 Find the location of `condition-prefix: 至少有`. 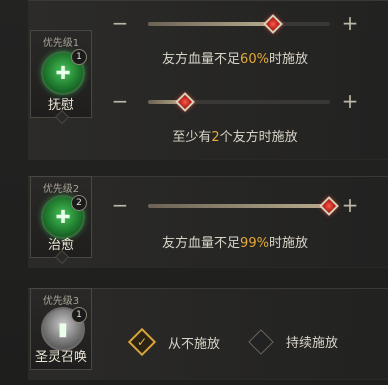

condition-prefix: 至少有 is located at coordinates (192, 137).